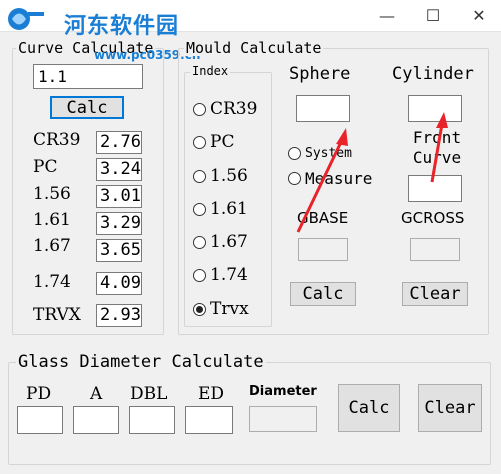  What do you see at coordinates (254, 48) in the screenshot?
I see `mould-calculate-legend: Mould Calculate` at bounding box center [254, 48].